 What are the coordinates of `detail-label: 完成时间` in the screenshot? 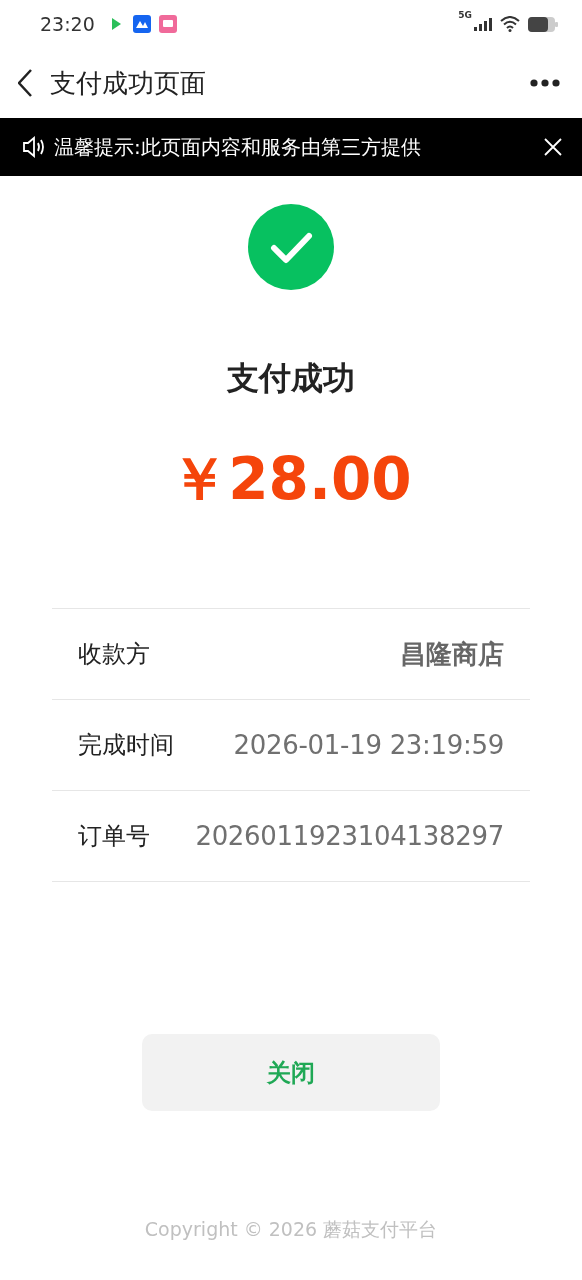 It's located at (126, 745).